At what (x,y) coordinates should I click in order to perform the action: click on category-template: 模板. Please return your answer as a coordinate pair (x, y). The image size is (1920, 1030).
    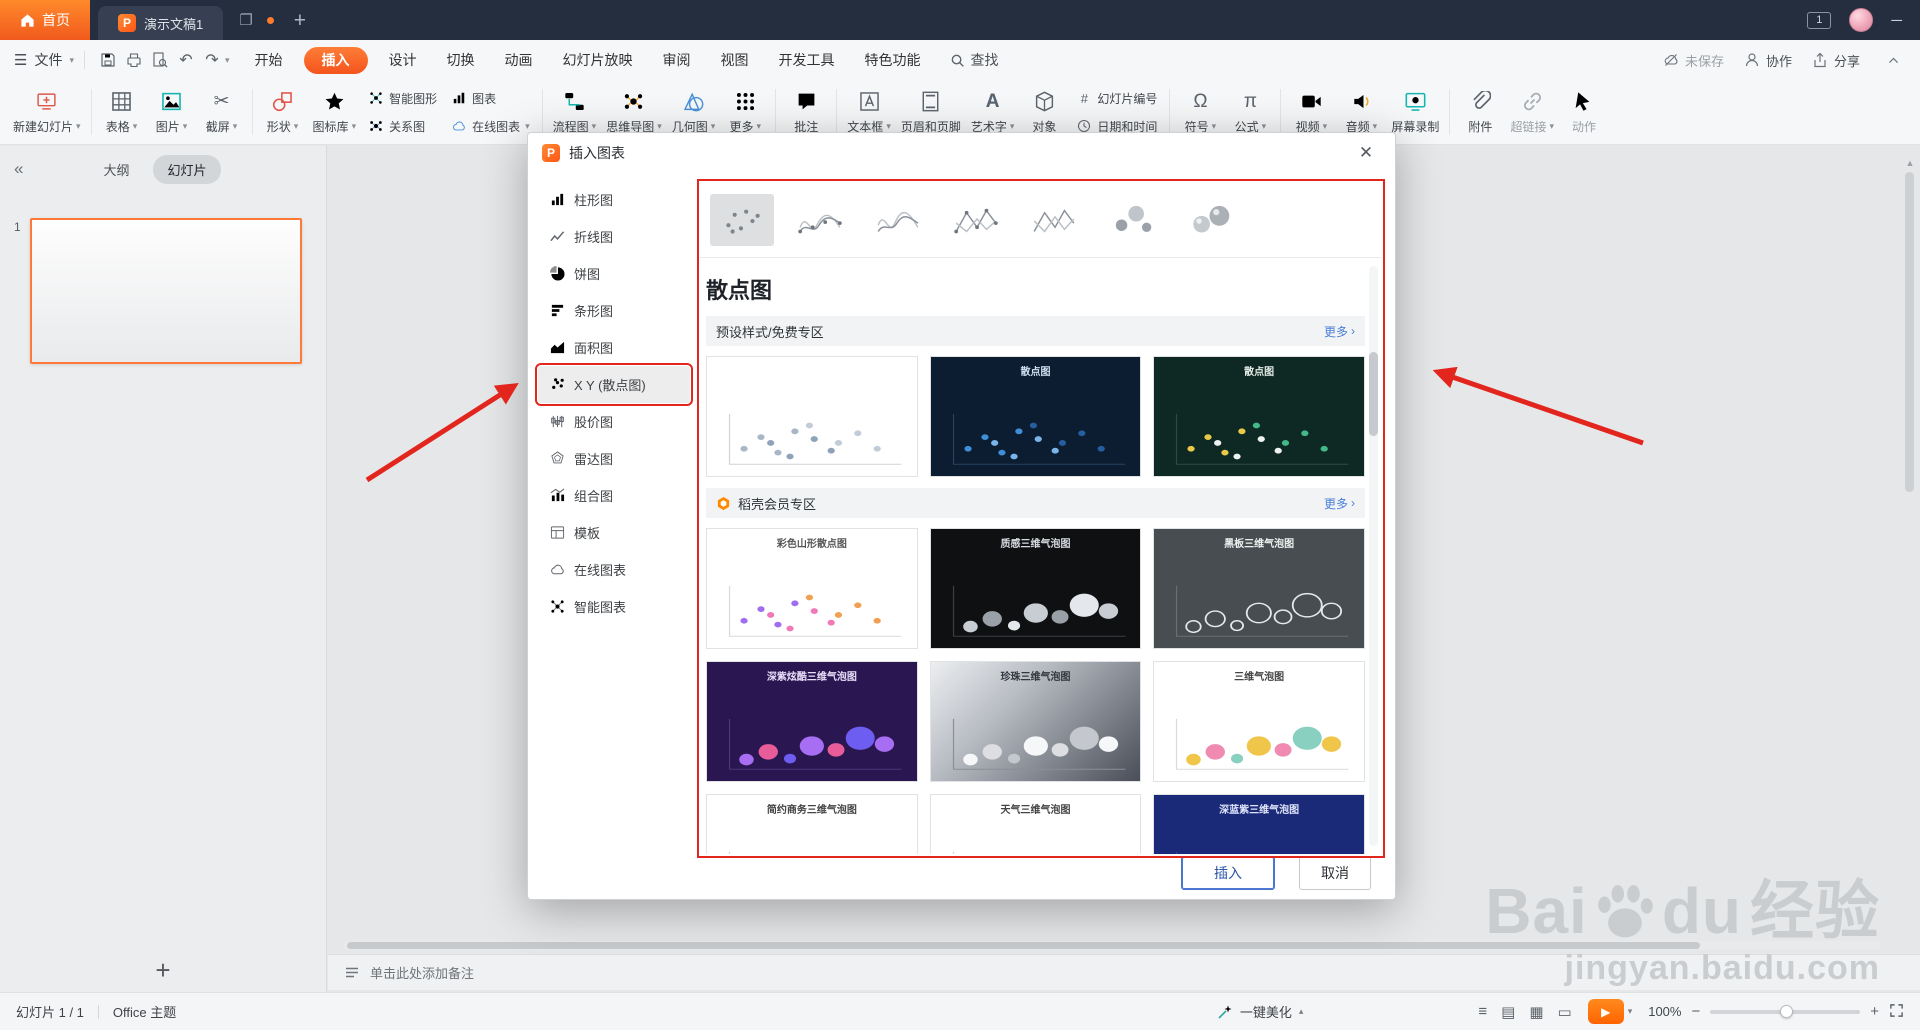
    Looking at the image, I should click on (614, 532).